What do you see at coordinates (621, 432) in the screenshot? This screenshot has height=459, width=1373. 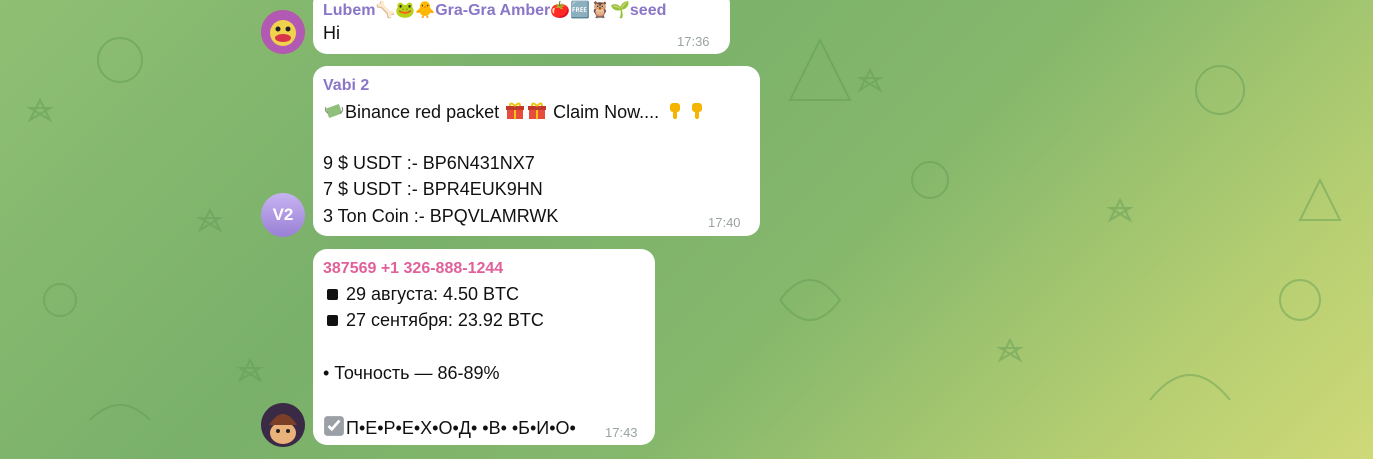 I see `message-time: 17:43` at bounding box center [621, 432].